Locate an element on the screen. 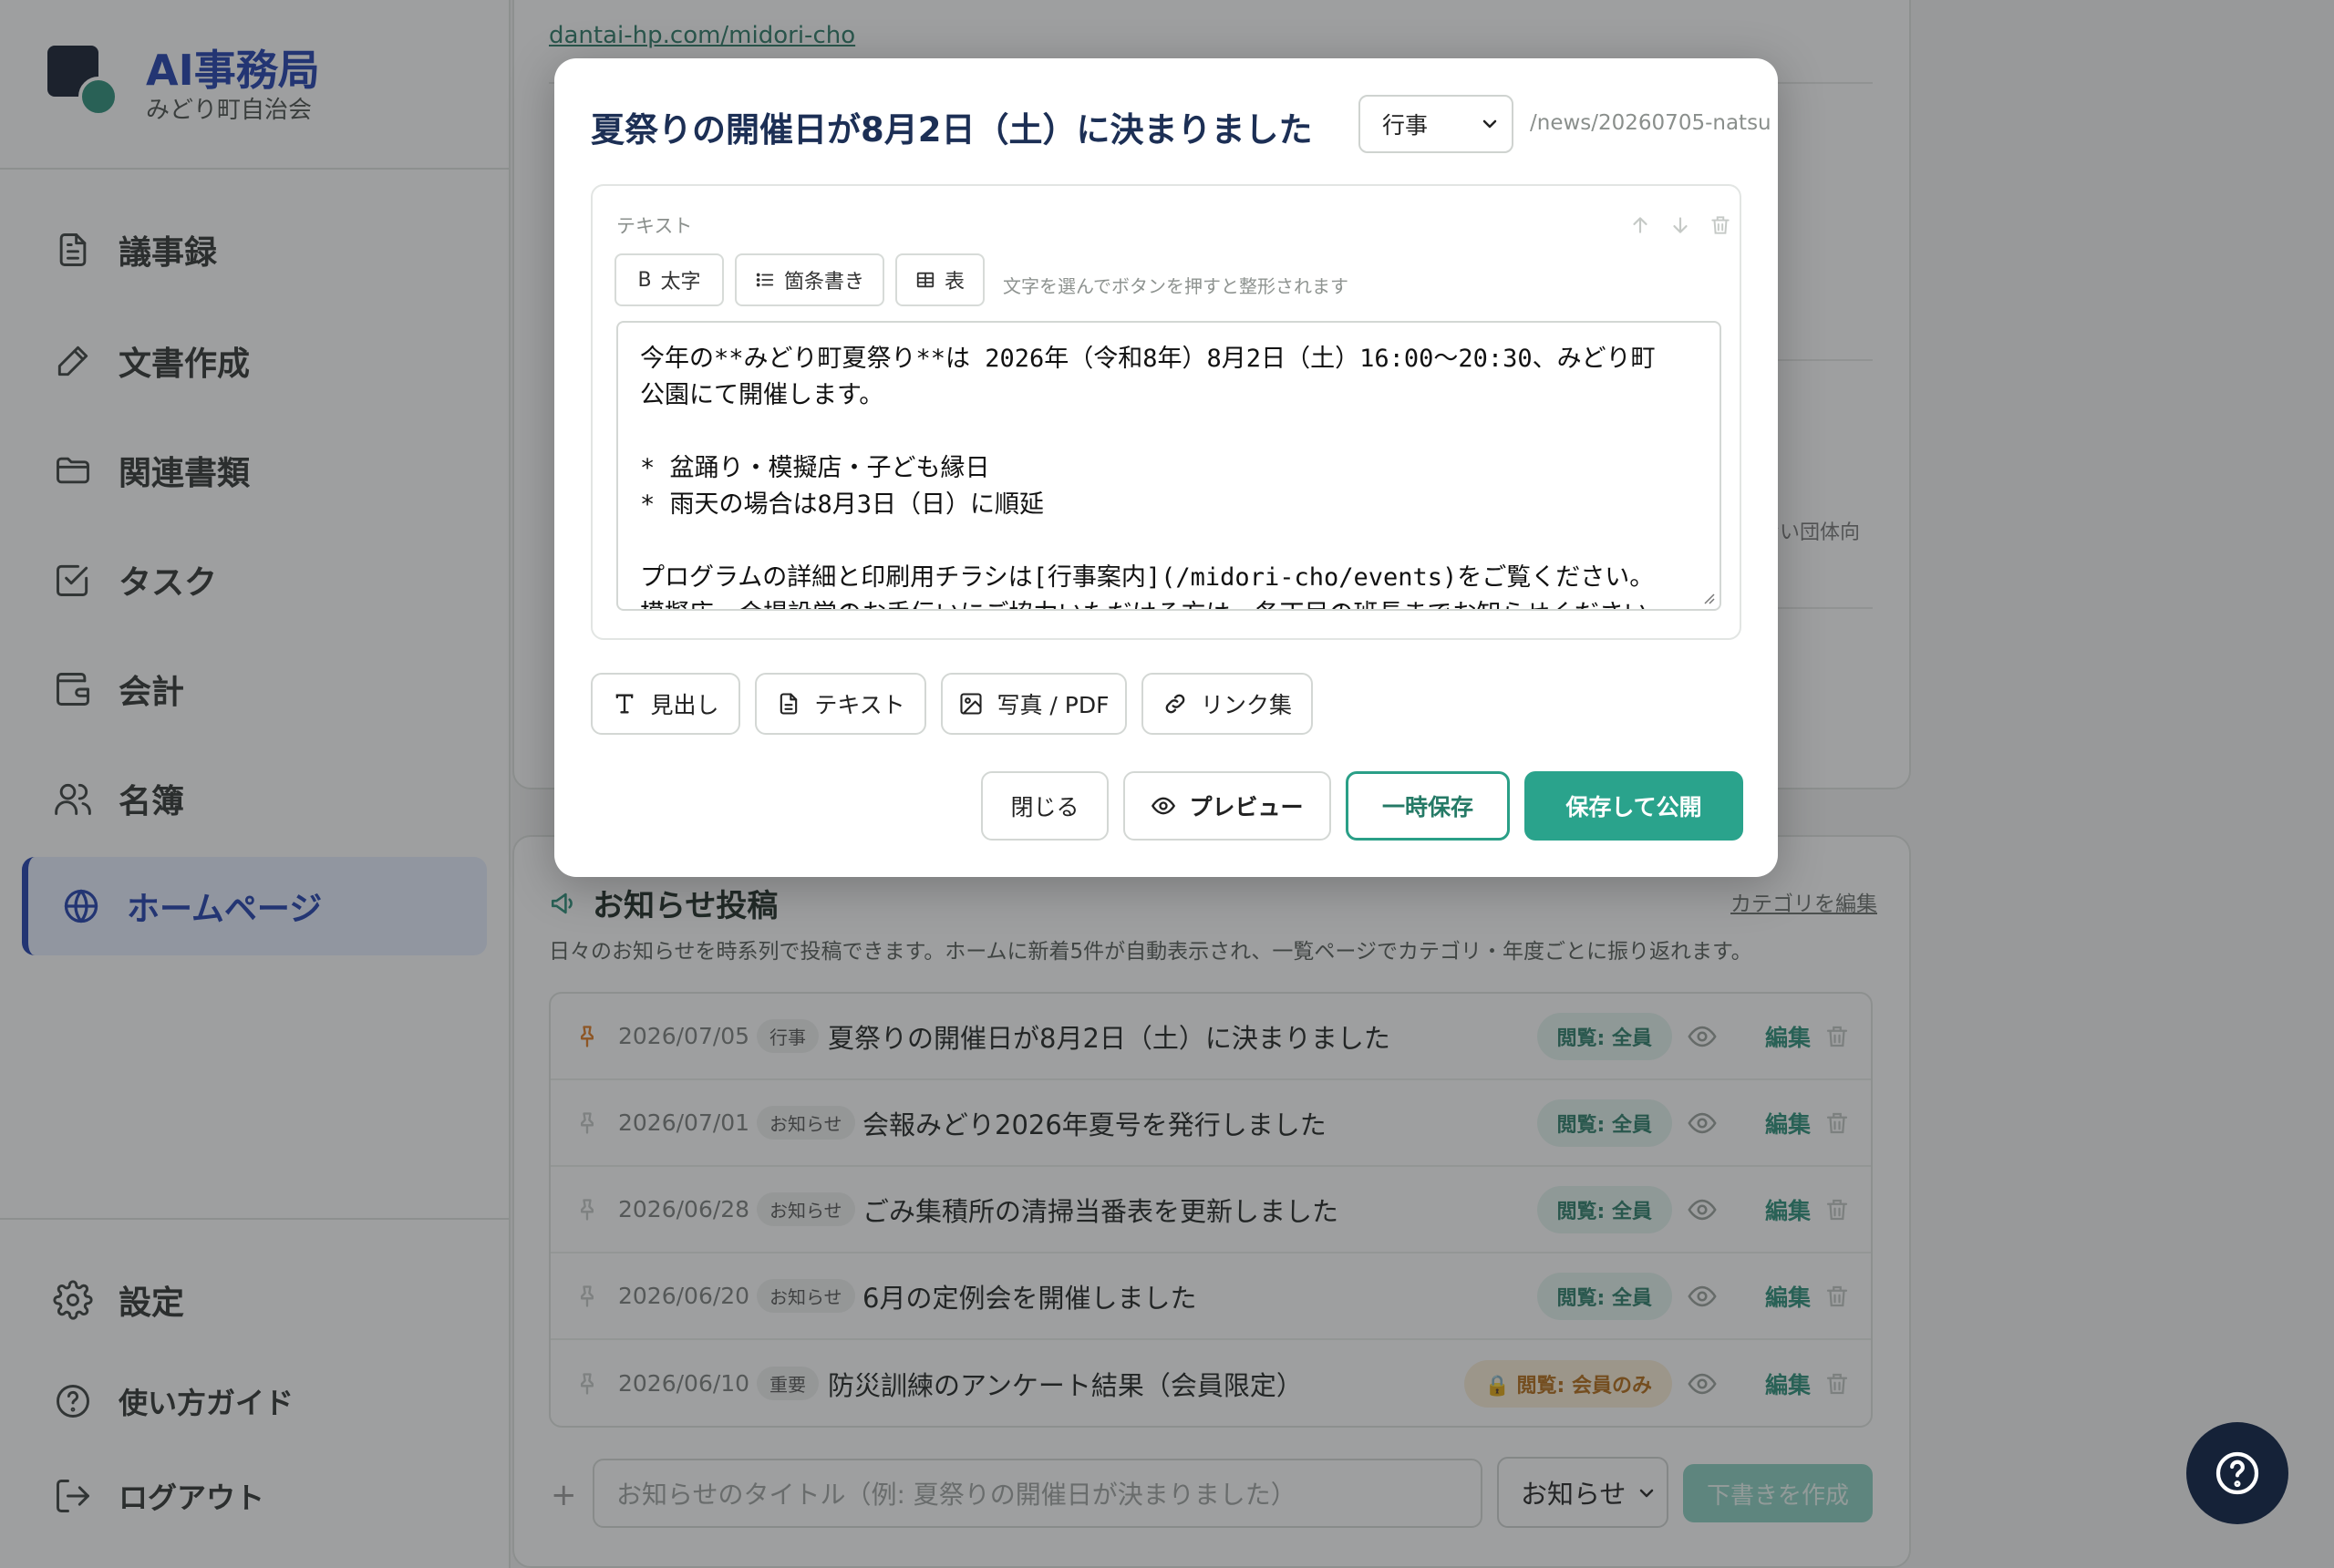 This screenshot has height=1568, width=2334. bold-icon: B is located at coordinates (644, 280).